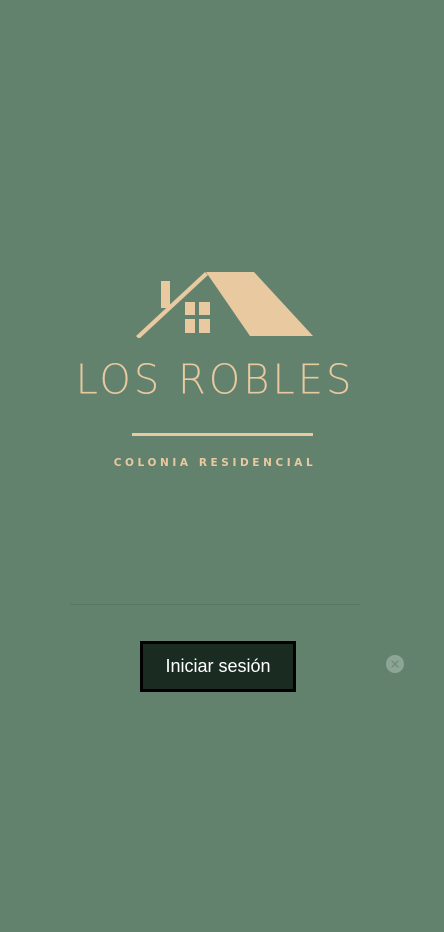 This screenshot has width=444, height=932. I want to click on house-icon, so click(224, 305).